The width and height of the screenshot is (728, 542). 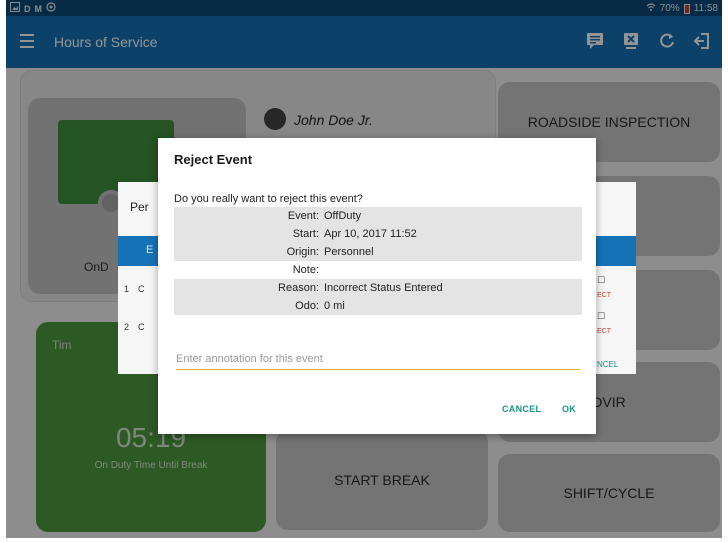 I want to click on pending-row-2-reject: ECT, so click(x=604, y=331).